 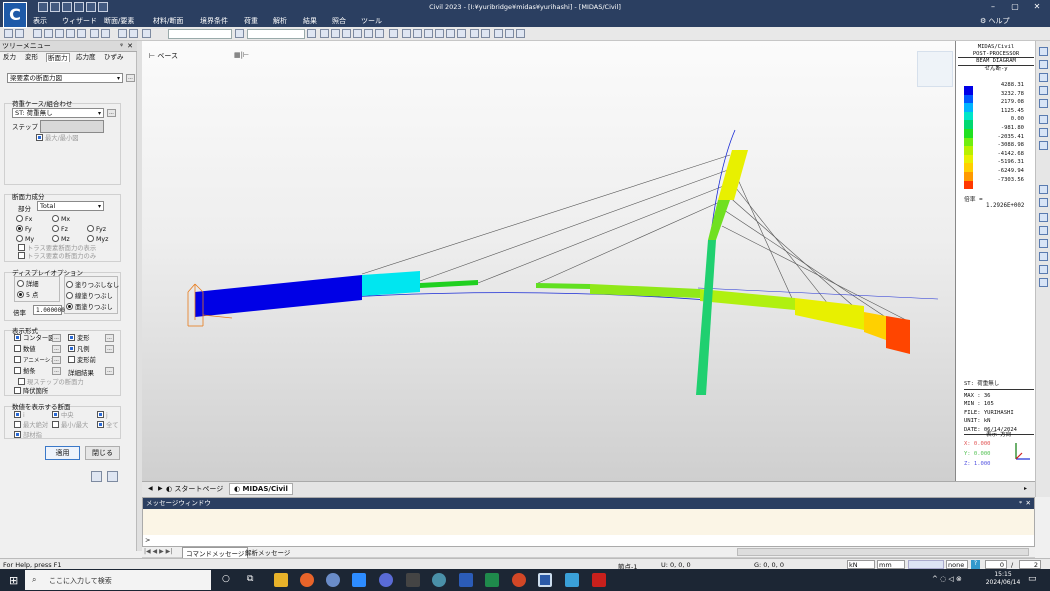 I want to click on help-icon: ?, so click(x=975, y=564).